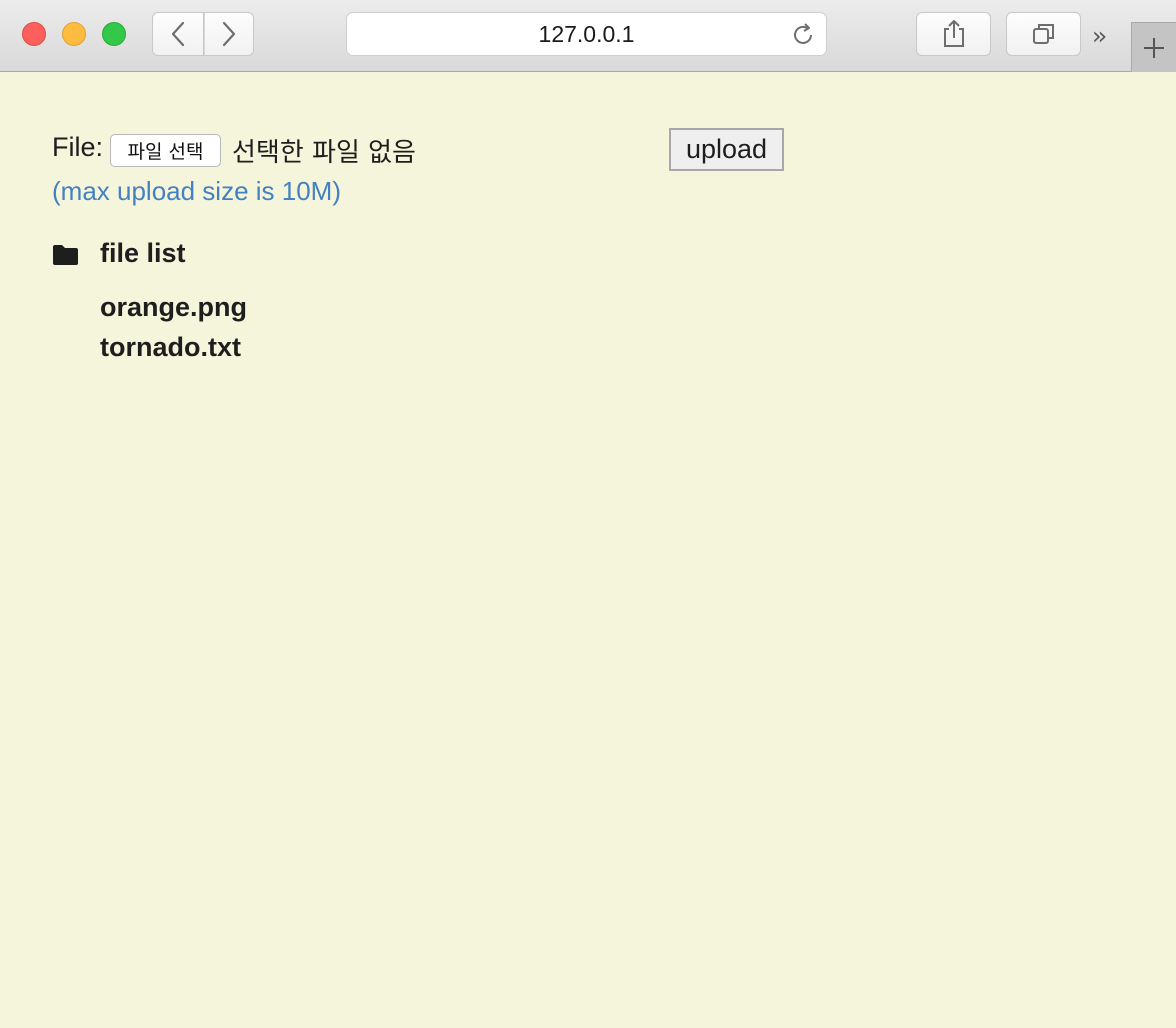 Image resolution: width=1176 pixels, height=1028 pixels. I want to click on back-button, so click(178, 34).